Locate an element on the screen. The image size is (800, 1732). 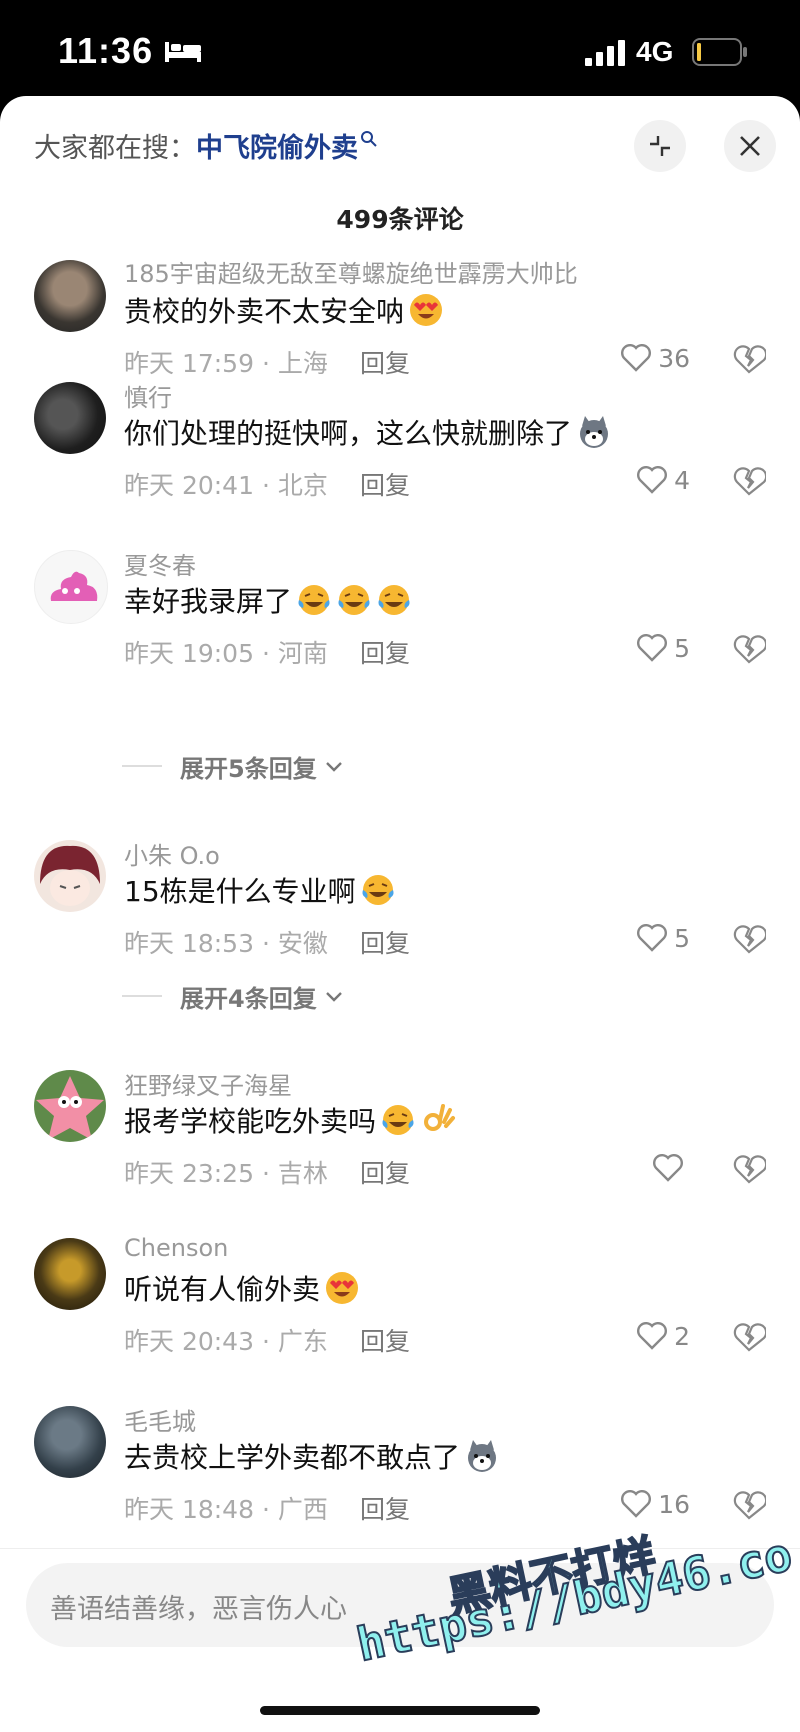
comment-count: 499条评论 is located at coordinates (400, 219).